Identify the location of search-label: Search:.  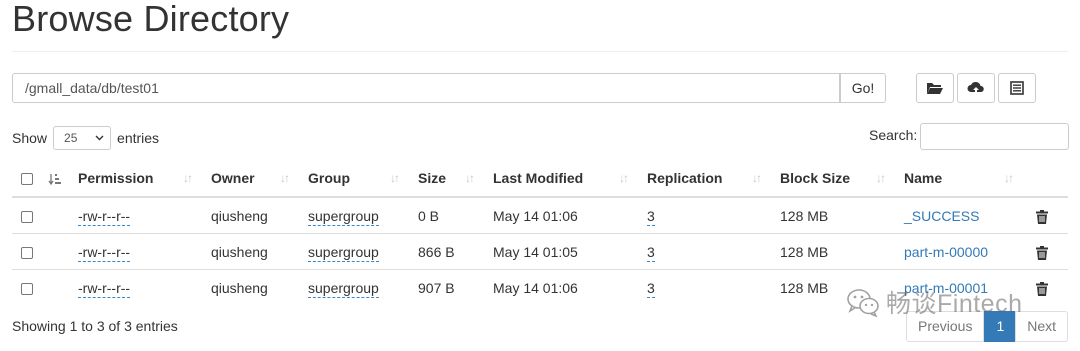
(893, 135).